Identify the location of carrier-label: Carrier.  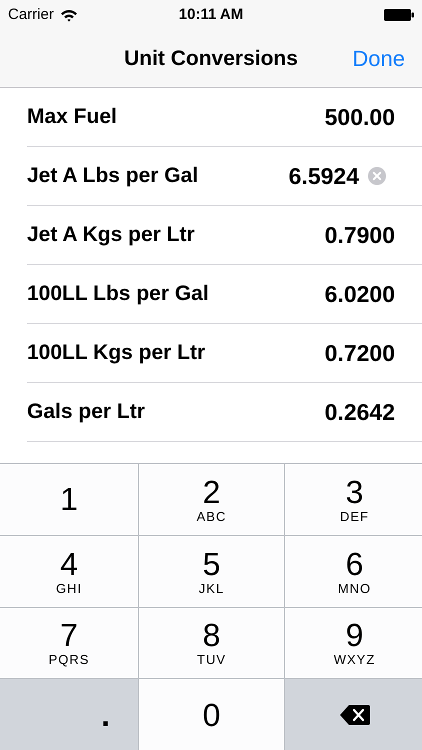
(31, 14).